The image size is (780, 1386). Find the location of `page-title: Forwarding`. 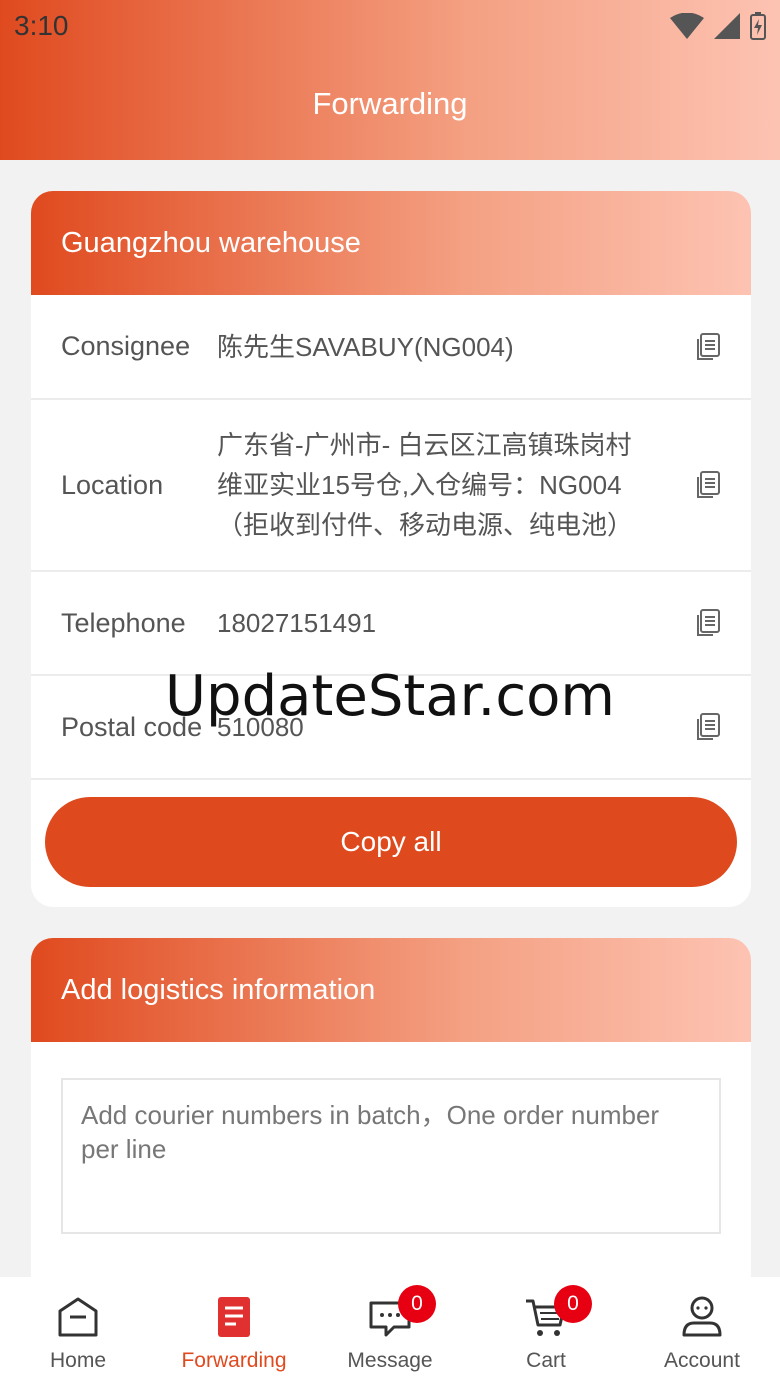

page-title: Forwarding is located at coordinates (390, 103).